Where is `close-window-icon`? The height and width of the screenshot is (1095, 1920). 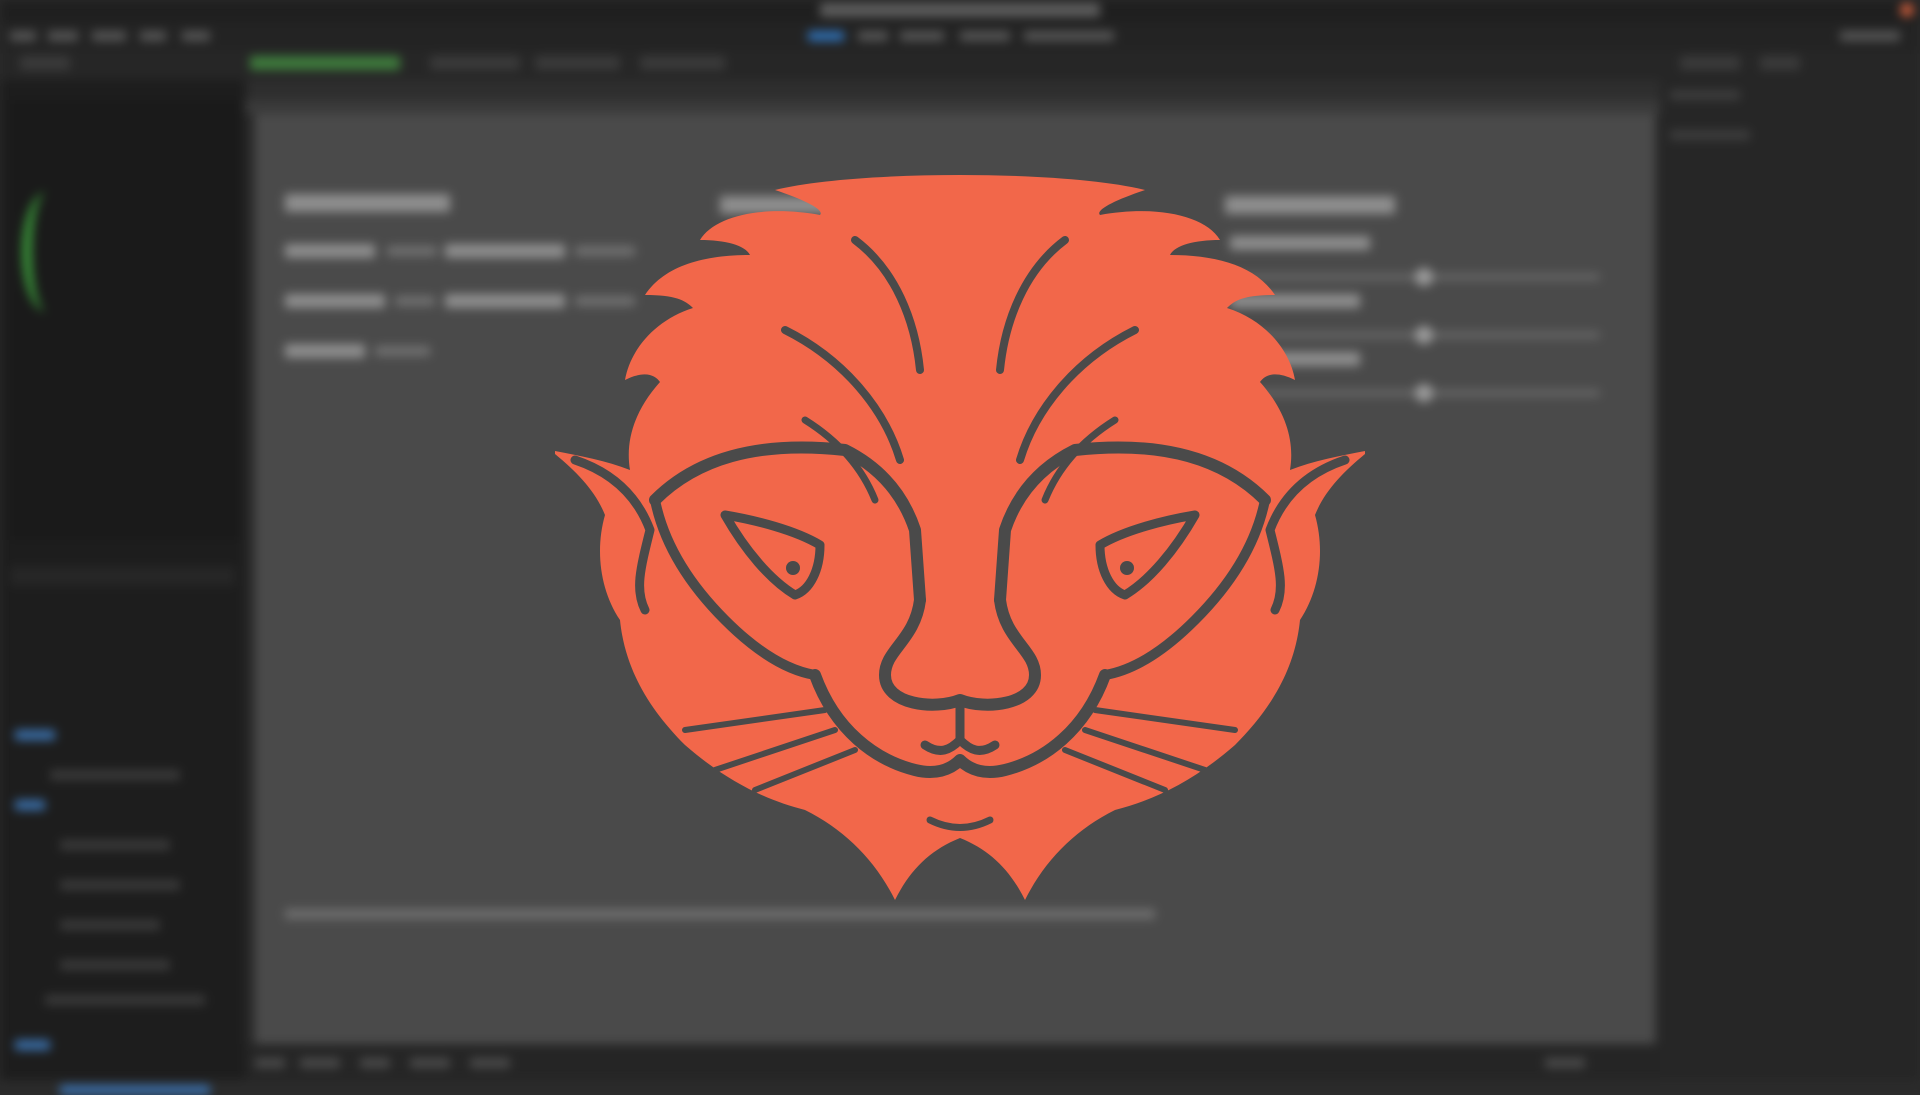
close-window-icon is located at coordinates (1907, 10).